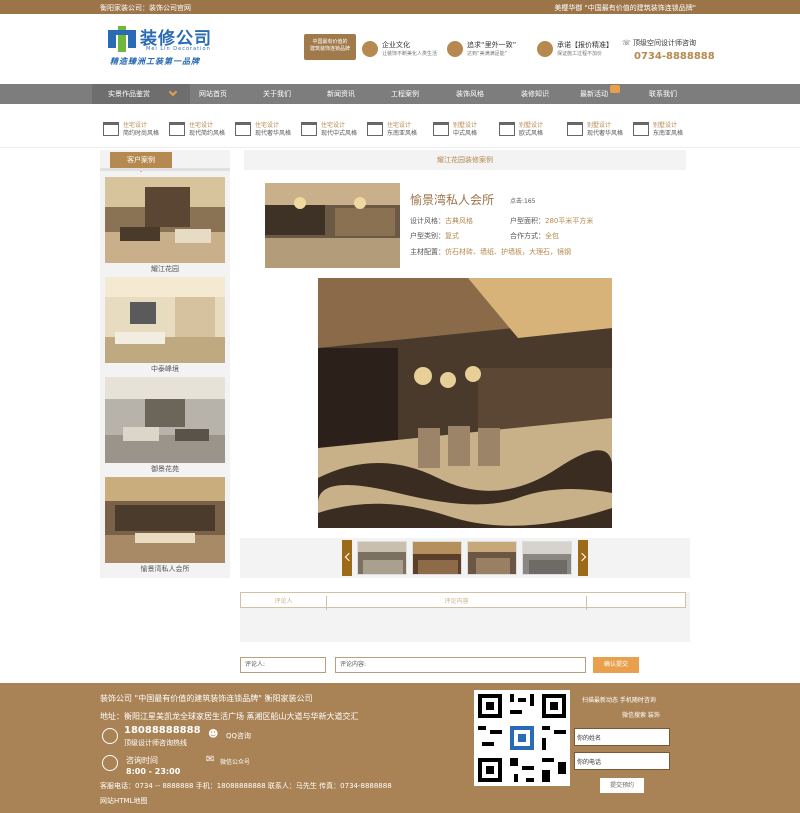 This screenshot has width=800, height=813. I want to click on project-cover-image, so click(332, 225).